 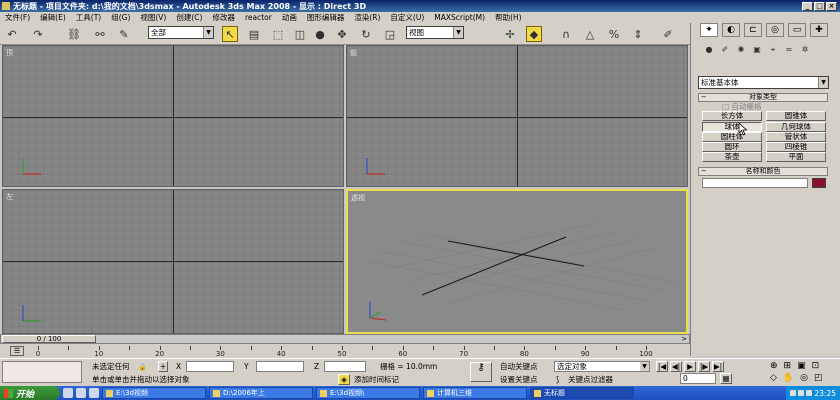 What do you see at coordinates (831, 6) in the screenshot?
I see `close-button: ×` at bounding box center [831, 6].